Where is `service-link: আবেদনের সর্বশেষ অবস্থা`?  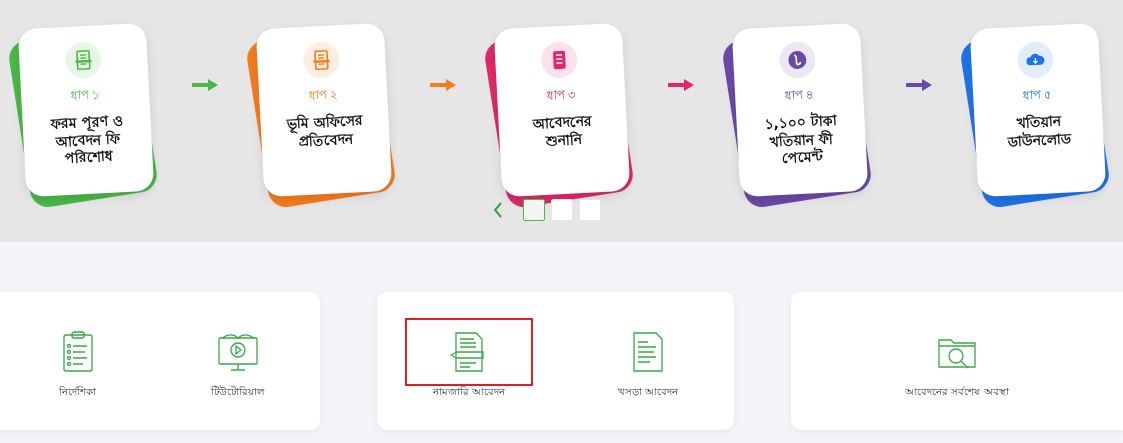
service-link: আবেদনের সর্বশেষ অবস্থা is located at coordinates (957, 361).